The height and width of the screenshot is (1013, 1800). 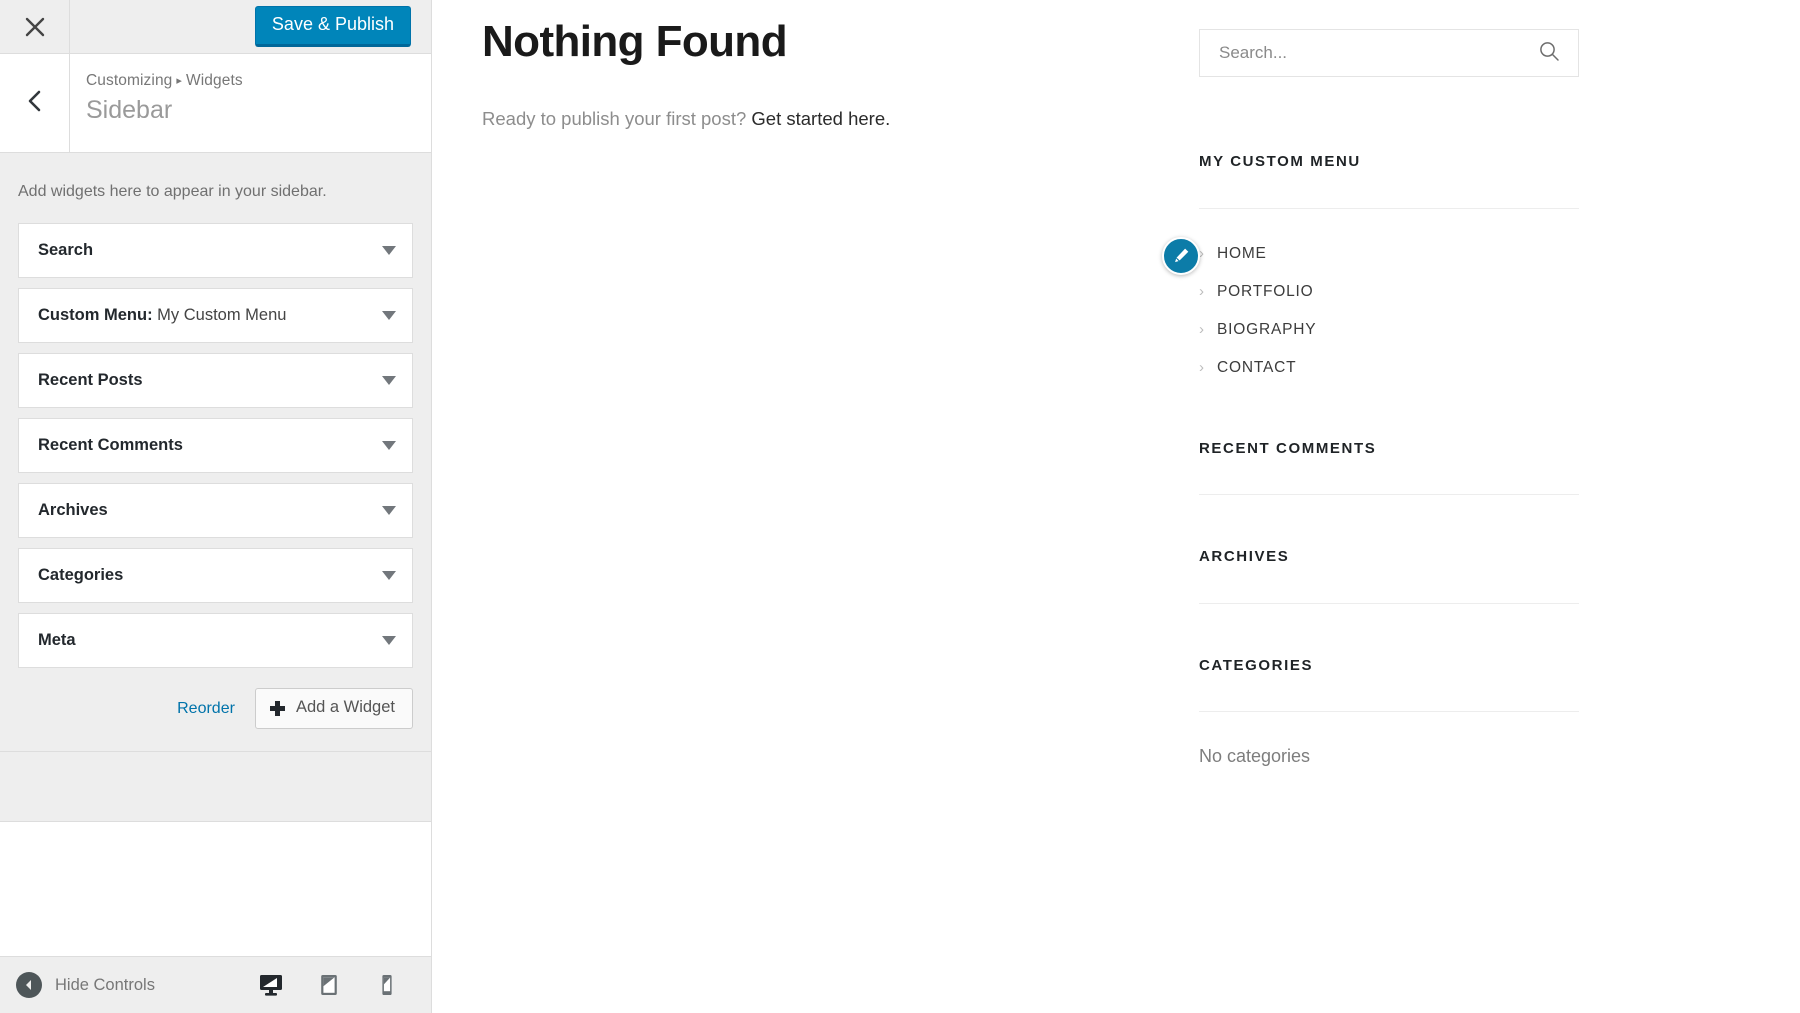 I want to click on breadcrumb-current: Widgets, so click(x=214, y=80).